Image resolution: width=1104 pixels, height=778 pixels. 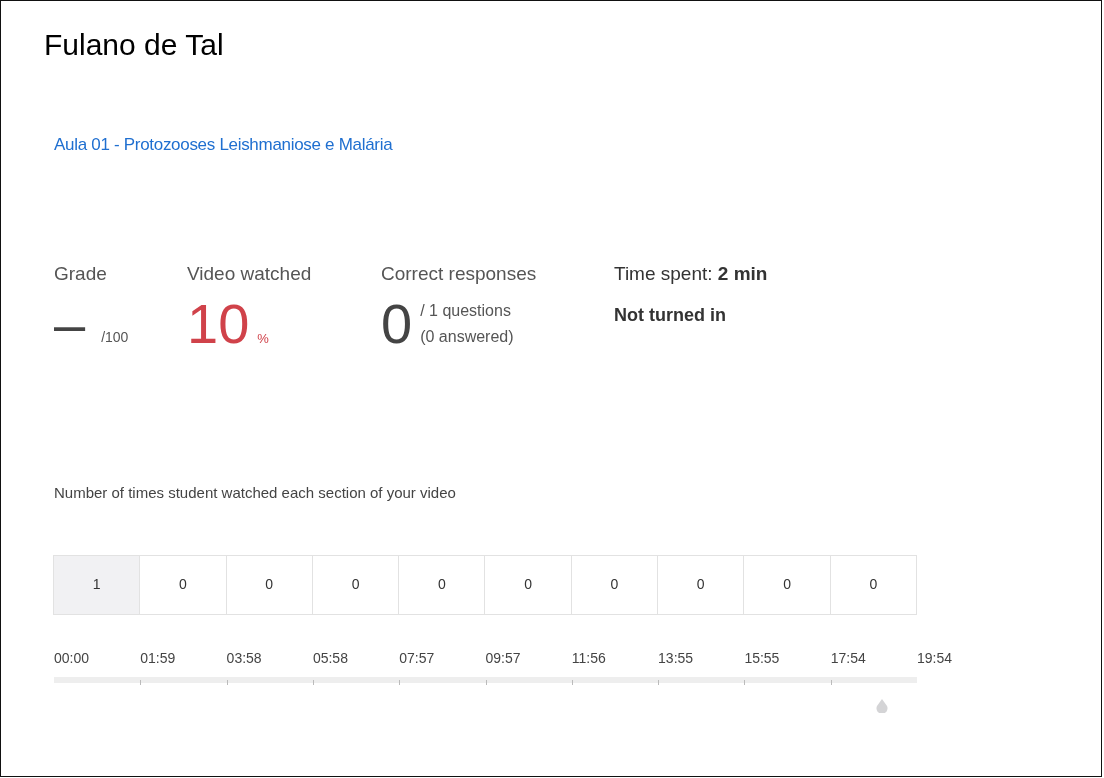 What do you see at coordinates (459, 273) in the screenshot?
I see `correct-responses-label: Correct responses` at bounding box center [459, 273].